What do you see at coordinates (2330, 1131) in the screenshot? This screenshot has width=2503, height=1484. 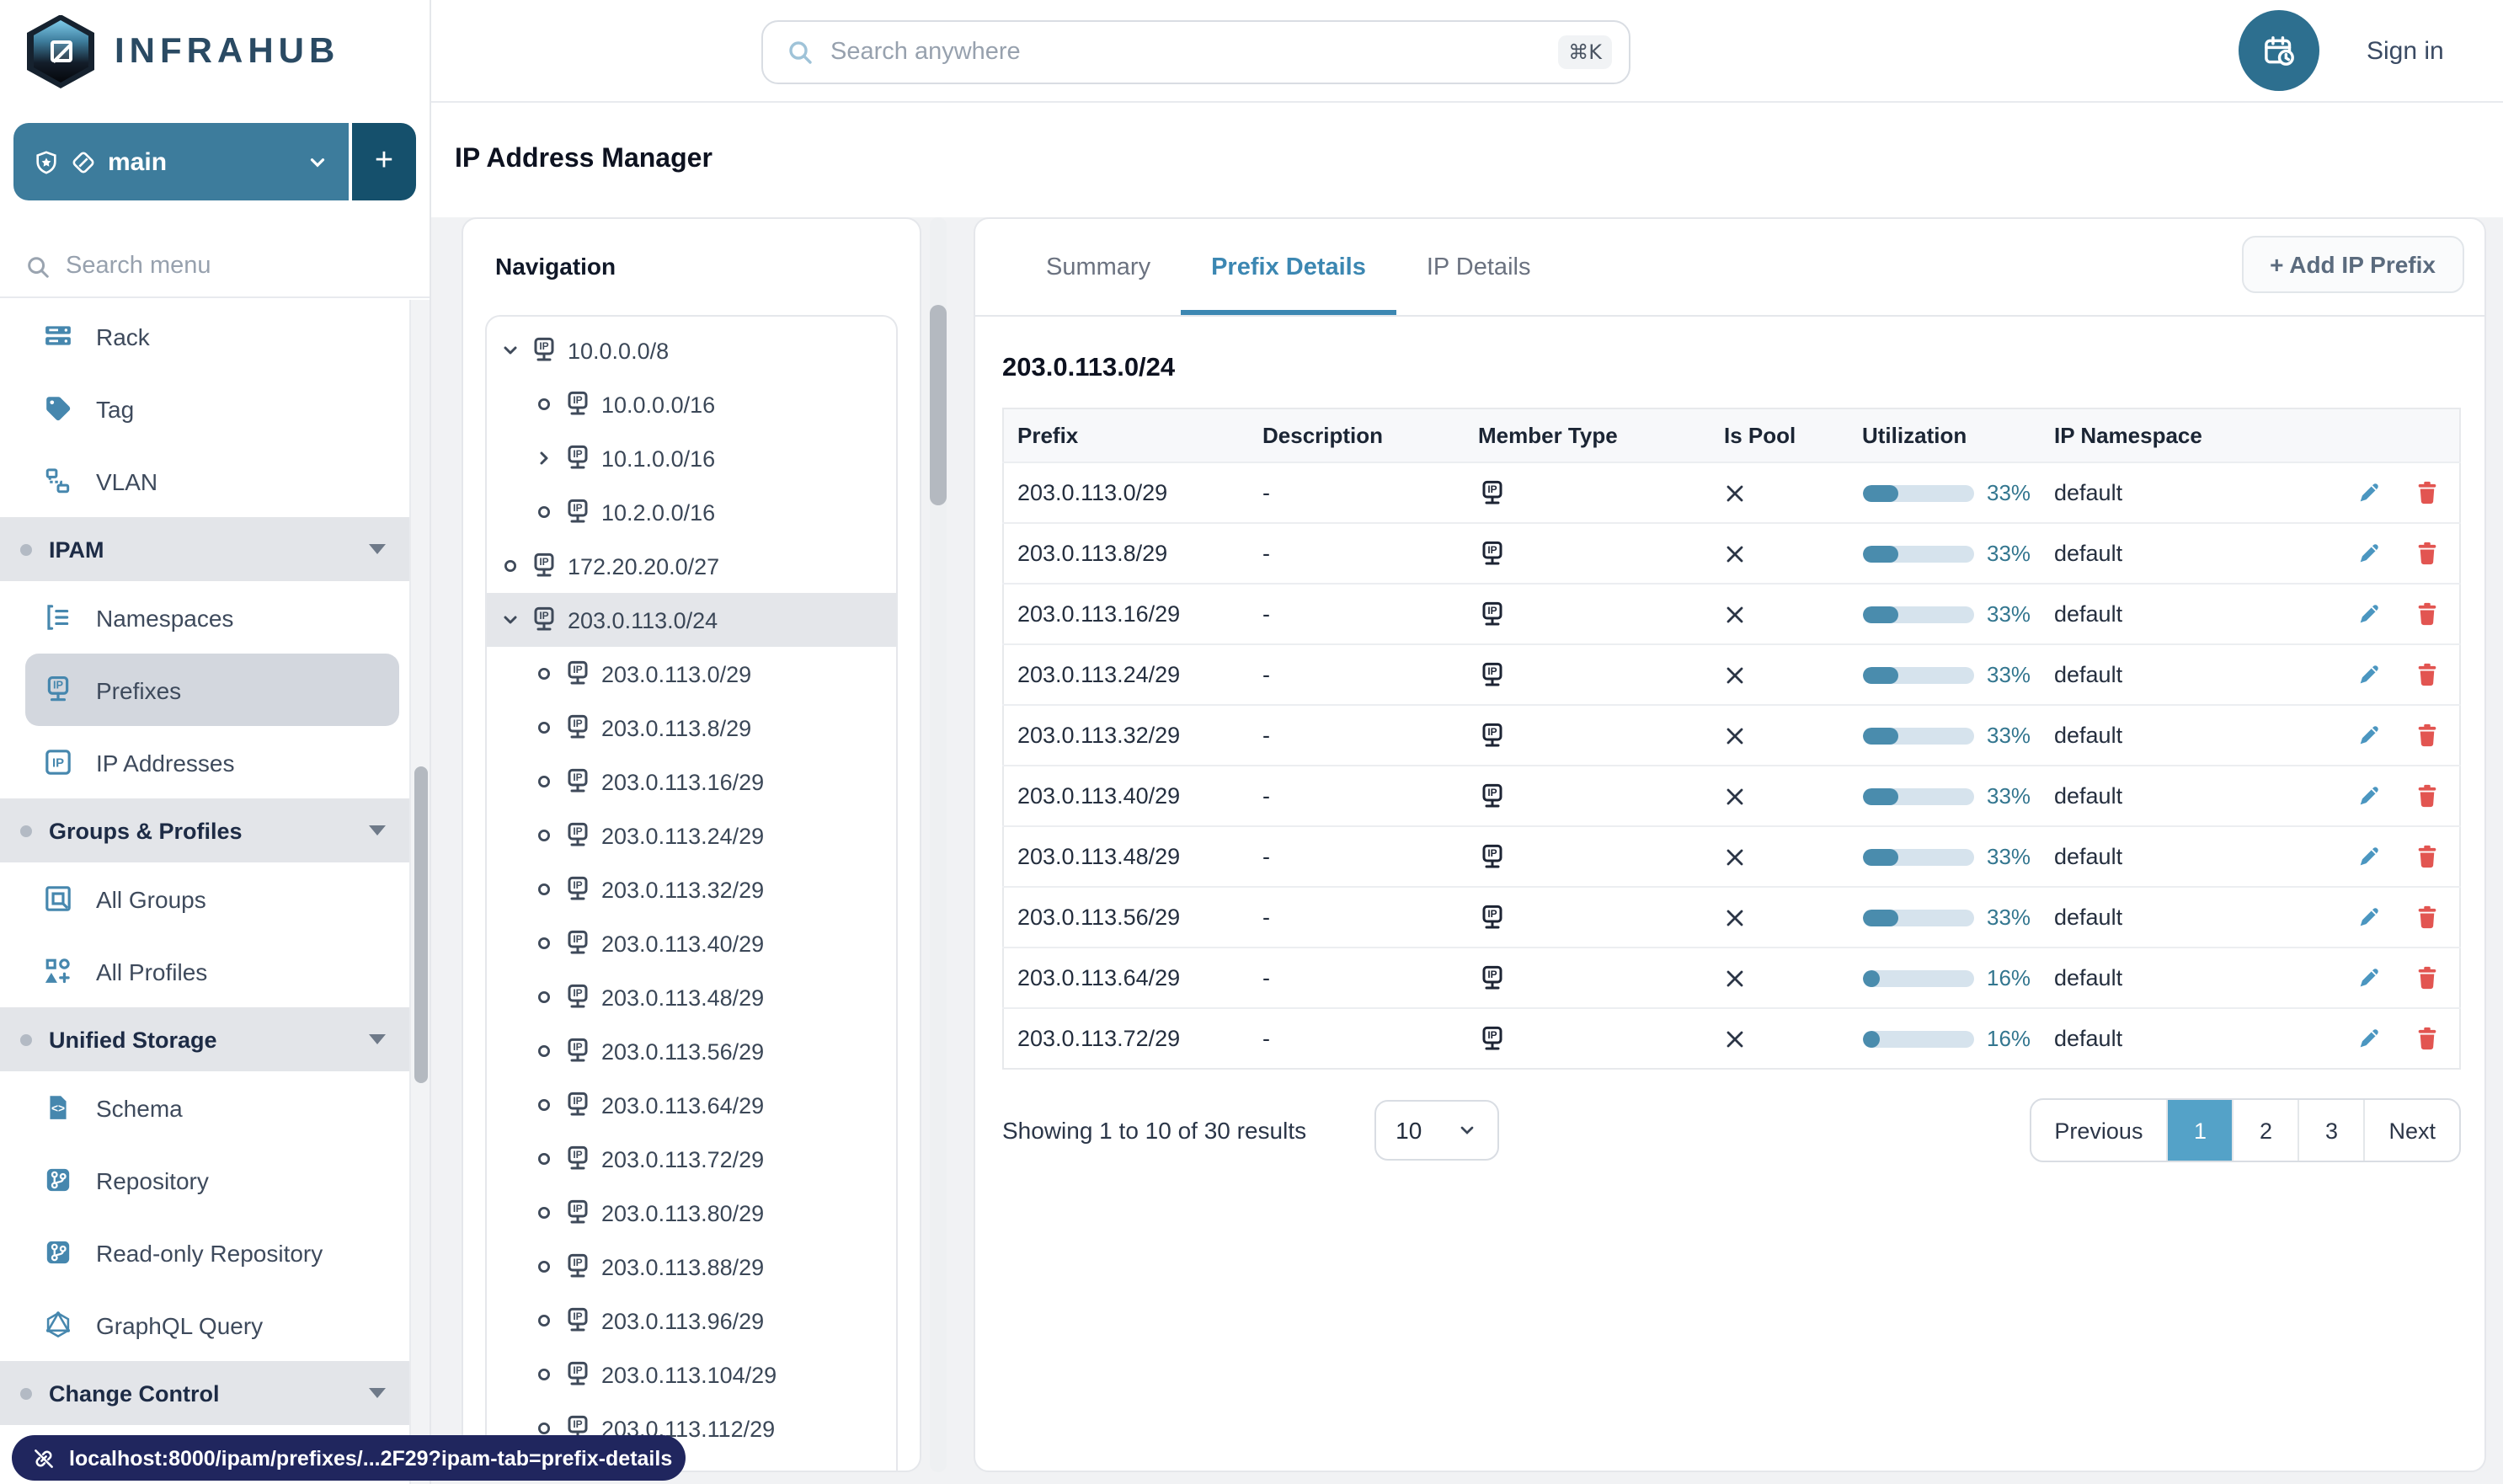 I see `page-button-3: 3` at bounding box center [2330, 1131].